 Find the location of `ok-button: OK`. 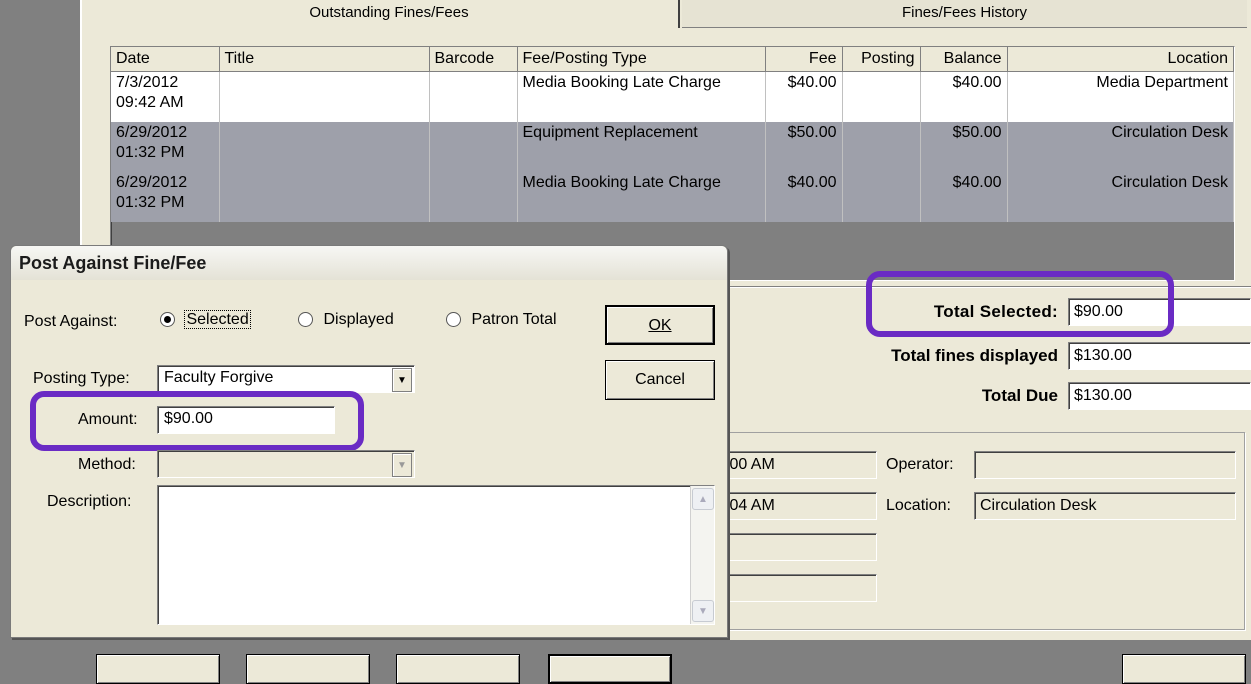

ok-button: OK is located at coordinates (660, 325).